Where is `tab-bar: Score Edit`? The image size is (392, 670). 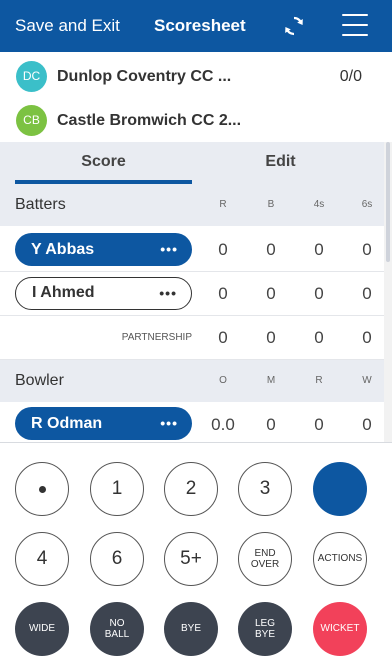 tab-bar: Score Edit is located at coordinates (192, 163).